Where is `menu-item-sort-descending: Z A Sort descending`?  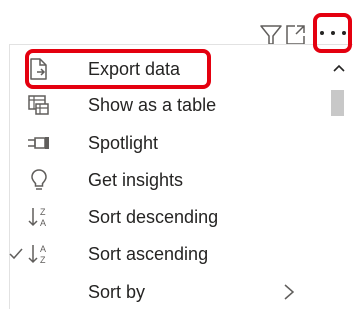 menu-item-sort-descending: Z A Sort descending is located at coordinates (171, 217).